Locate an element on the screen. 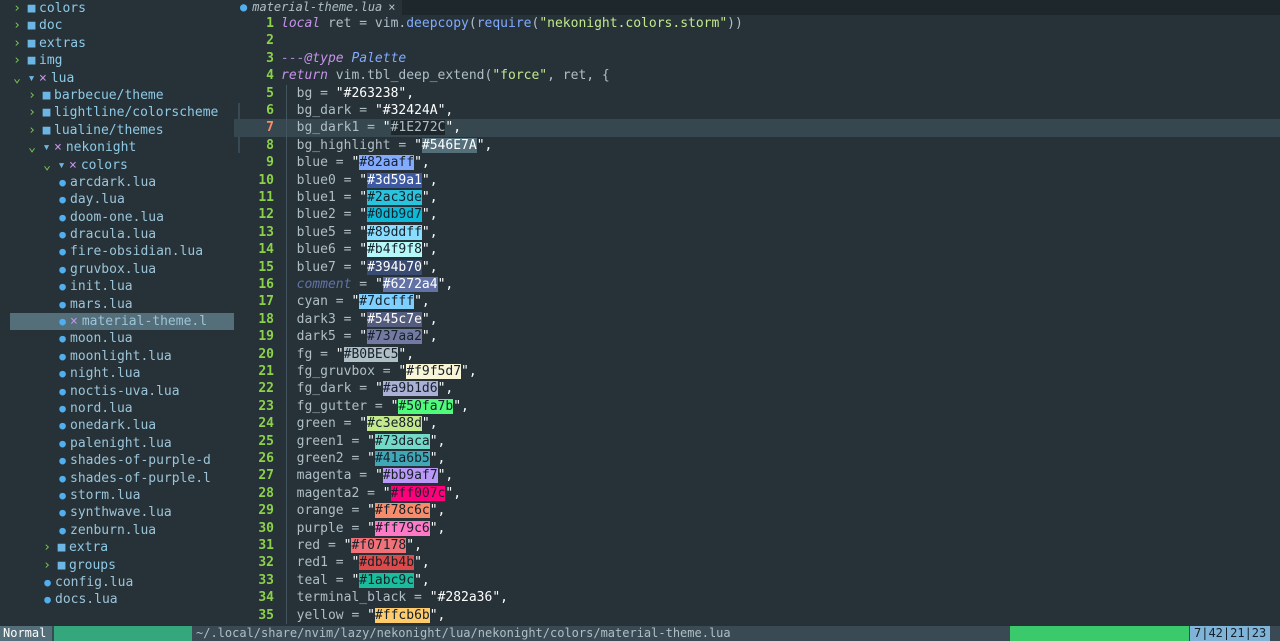  tree-file: ● moon.lua is located at coordinates (117, 338).